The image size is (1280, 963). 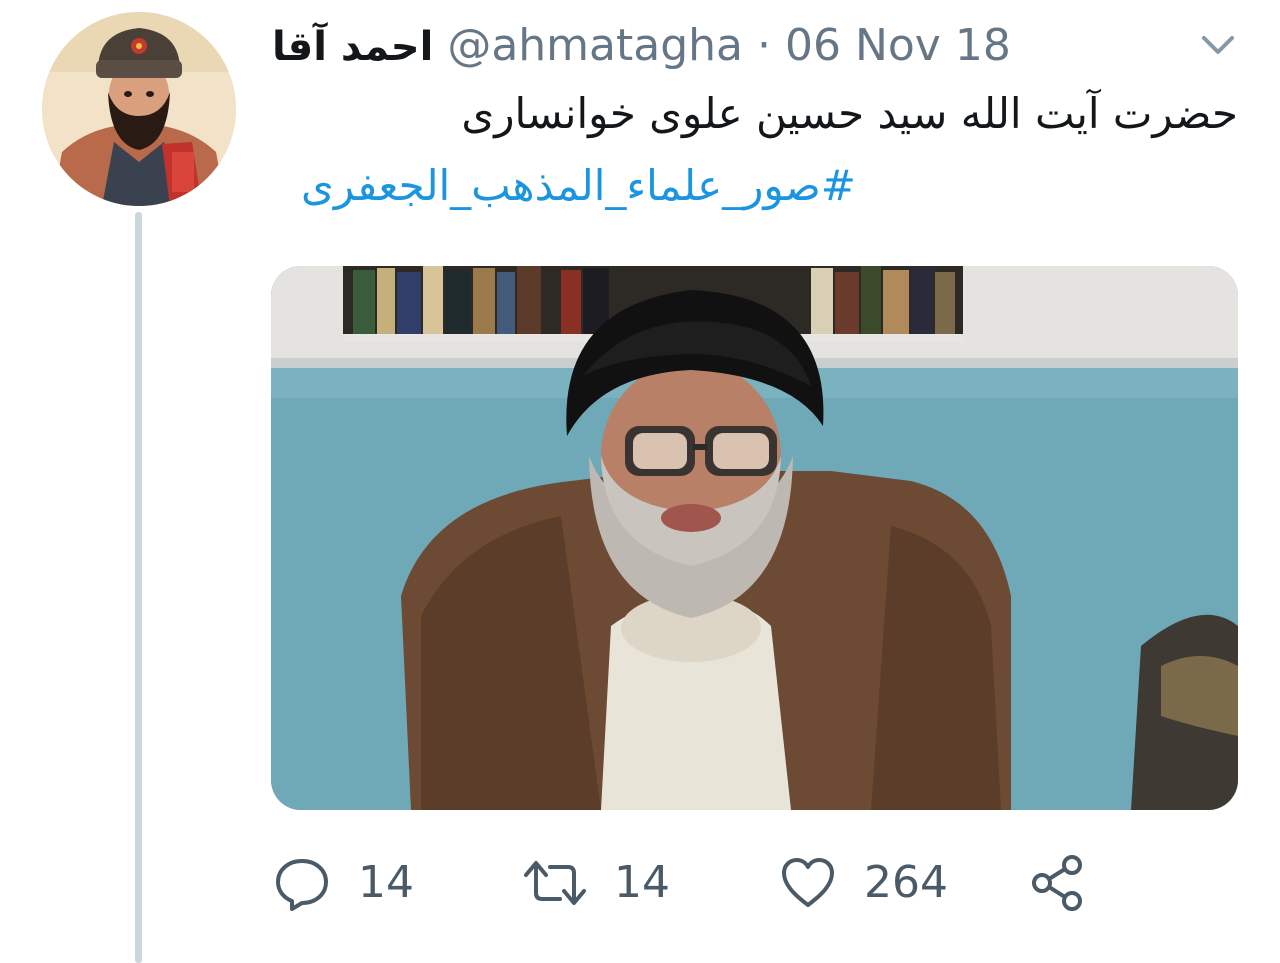 I want to click on share-nodes-icon, so click(x=1057, y=883).